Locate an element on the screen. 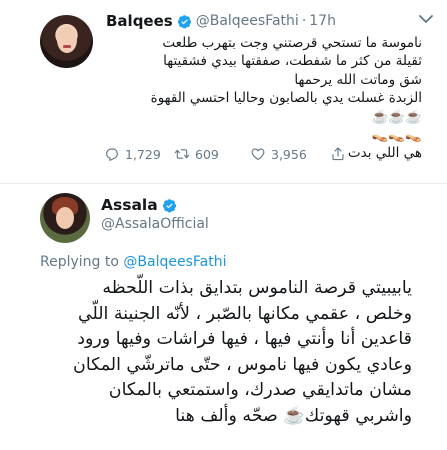 This screenshot has height=450, width=447. author-handle: @AssalaOfficial is located at coordinates (155, 224).